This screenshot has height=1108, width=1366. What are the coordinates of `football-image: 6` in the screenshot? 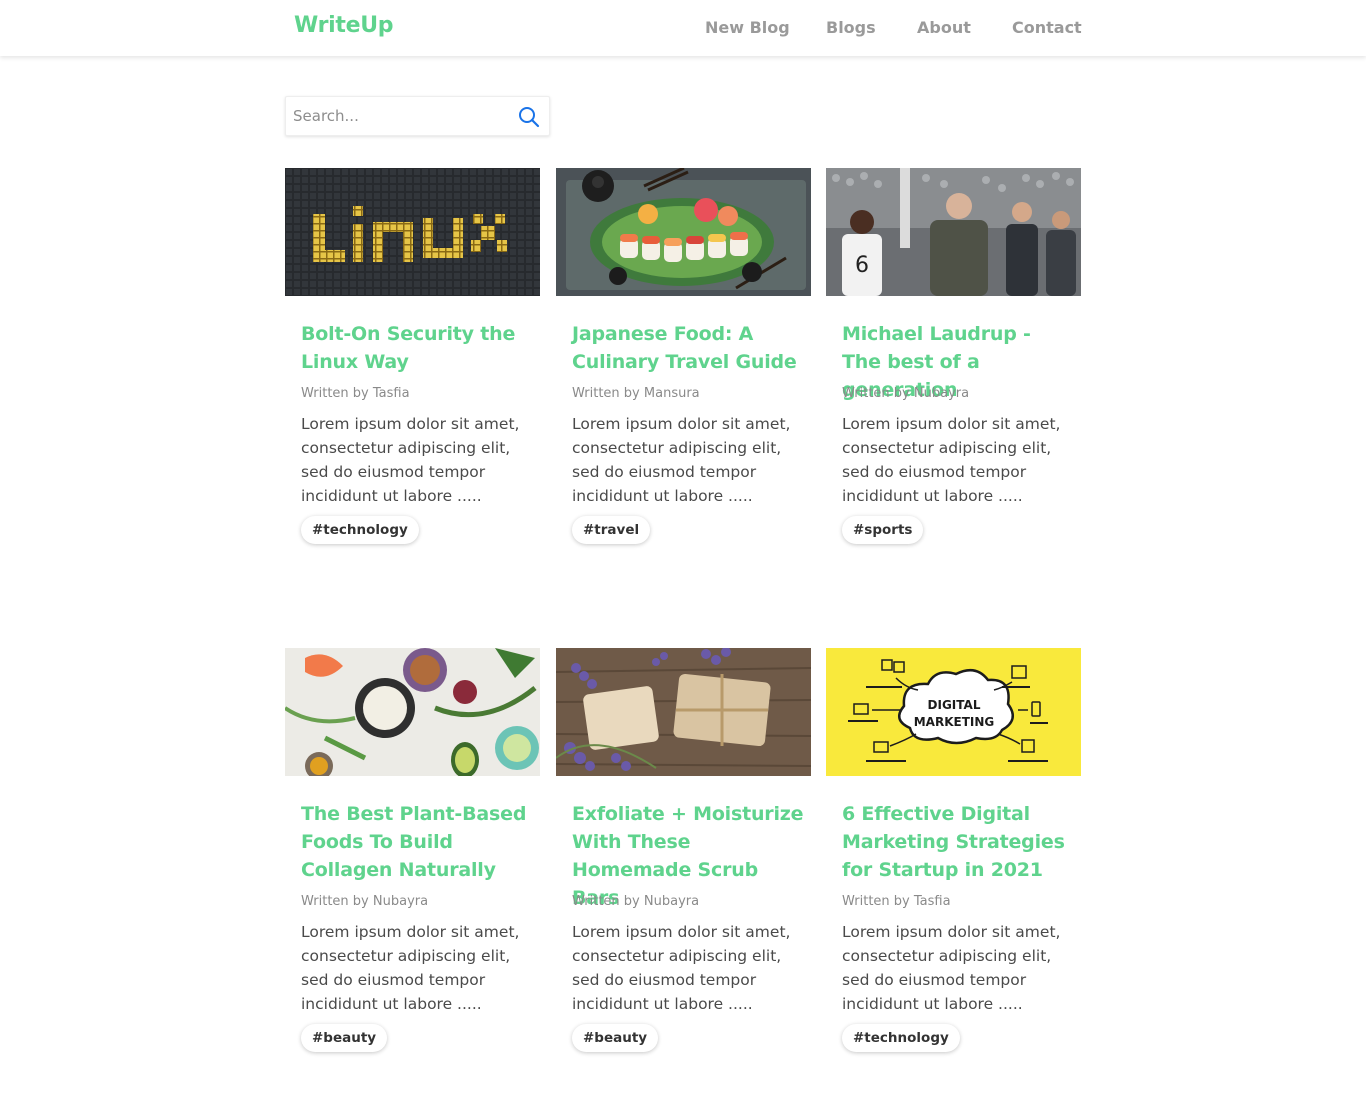 It's located at (953, 232).